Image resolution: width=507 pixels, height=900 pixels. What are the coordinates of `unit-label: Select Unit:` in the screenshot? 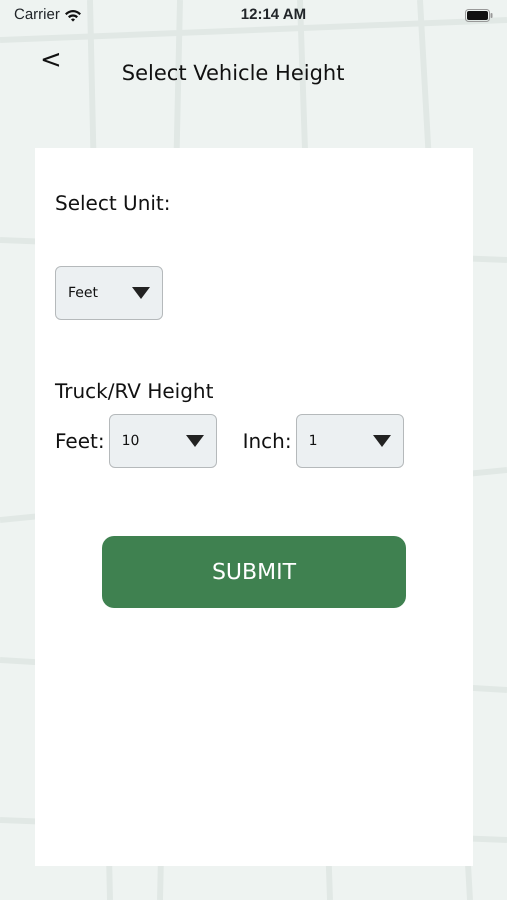 It's located at (113, 203).